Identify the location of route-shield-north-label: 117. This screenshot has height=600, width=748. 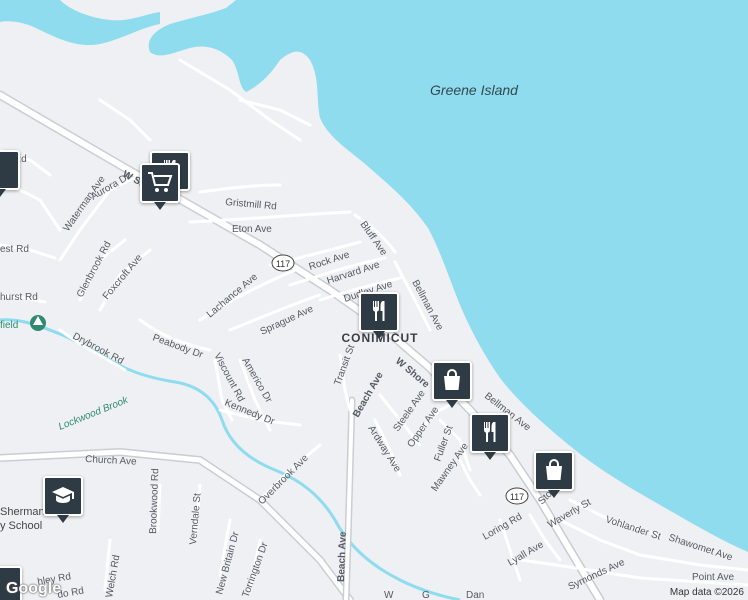
(283, 264).